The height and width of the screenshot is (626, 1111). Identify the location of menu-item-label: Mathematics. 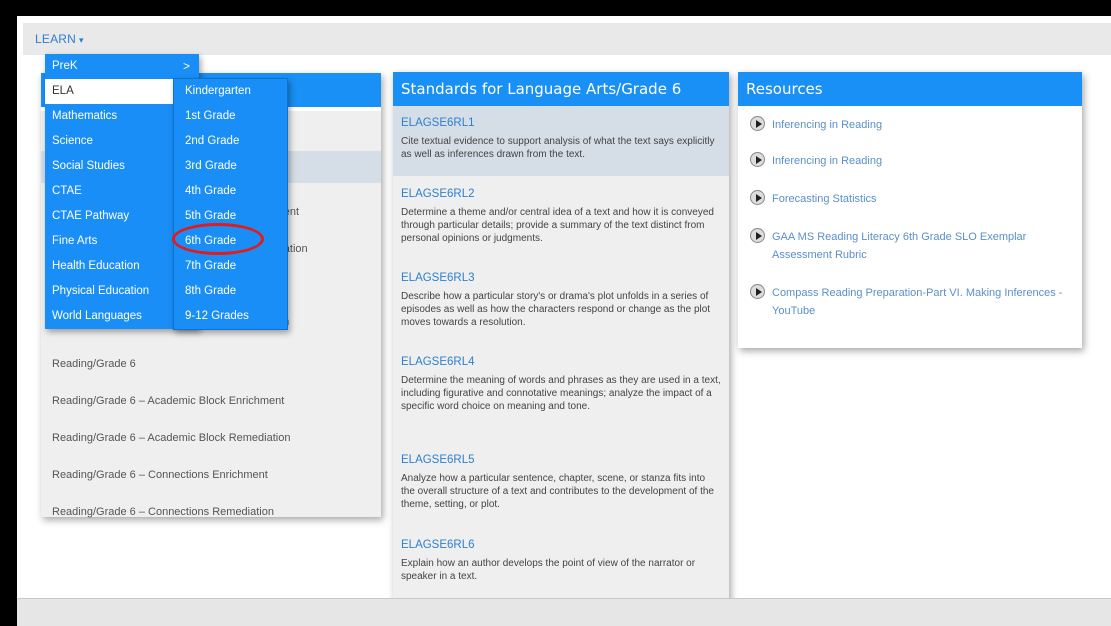
(85, 116).